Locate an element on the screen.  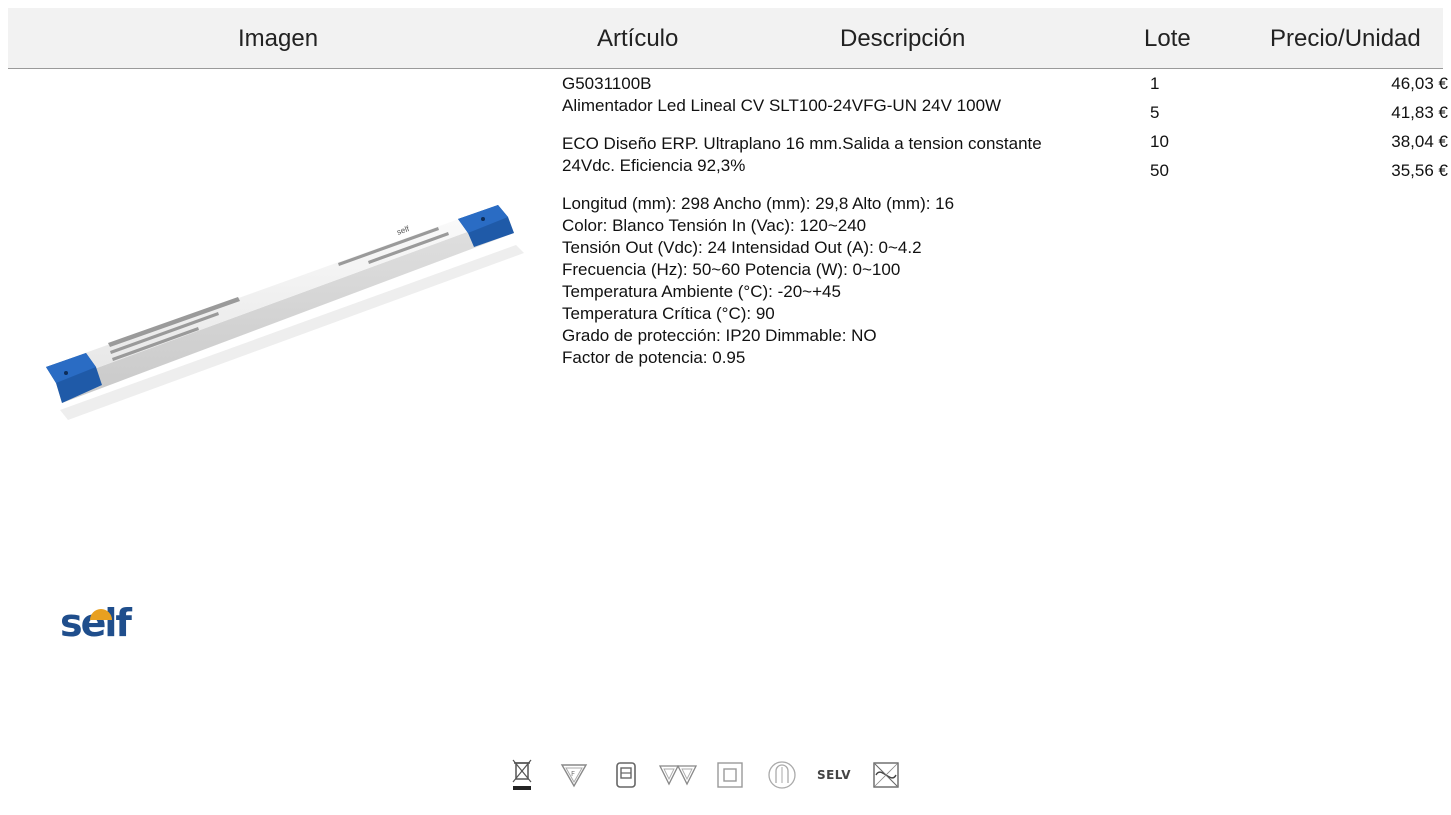
price-row: 10 38,04 € is located at coordinates (1300, 145).